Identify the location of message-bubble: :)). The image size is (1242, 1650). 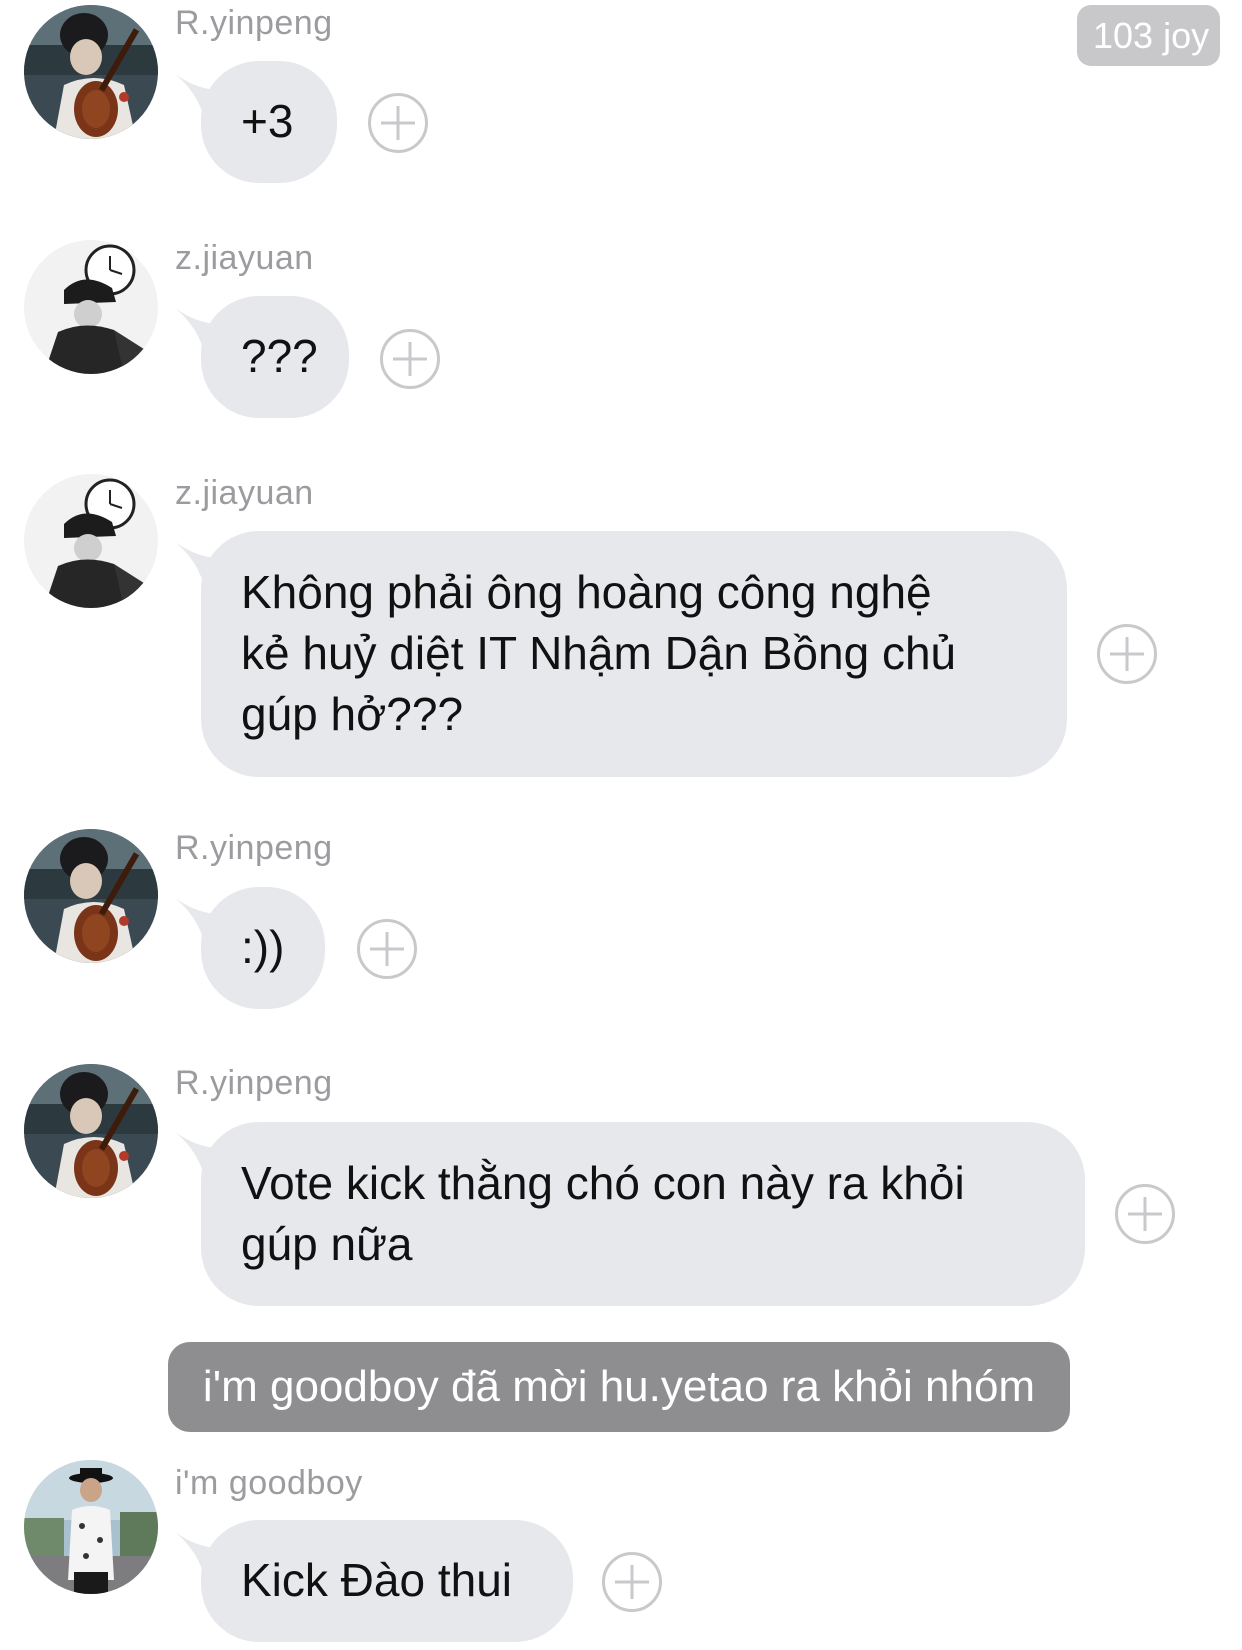
(263, 948).